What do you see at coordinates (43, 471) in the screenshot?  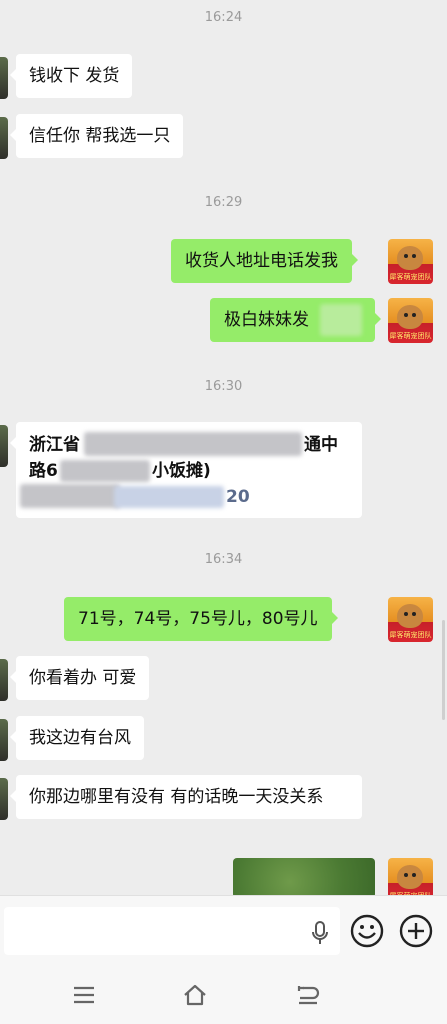 I see `address-line-2-start: 路6` at bounding box center [43, 471].